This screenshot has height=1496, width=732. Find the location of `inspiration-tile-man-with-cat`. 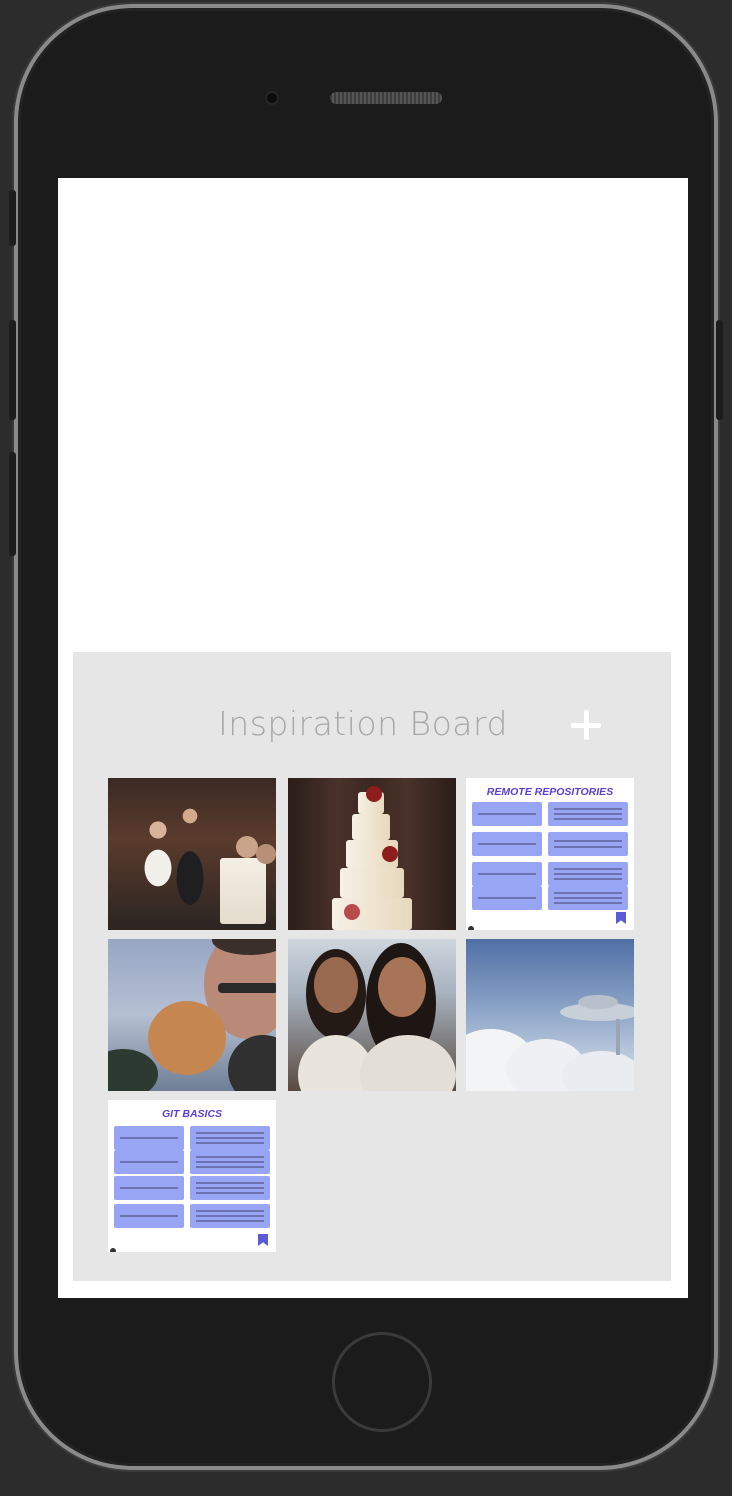

inspiration-tile-man-with-cat is located at coordinates (192, 1015).